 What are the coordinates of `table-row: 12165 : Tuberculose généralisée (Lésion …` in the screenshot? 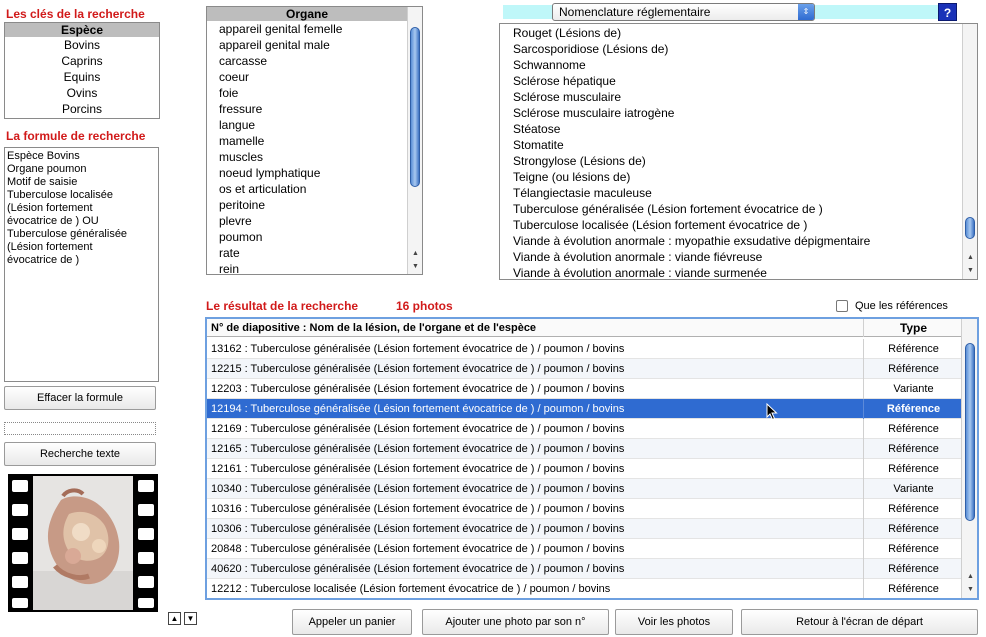 It's located at (585, 449).